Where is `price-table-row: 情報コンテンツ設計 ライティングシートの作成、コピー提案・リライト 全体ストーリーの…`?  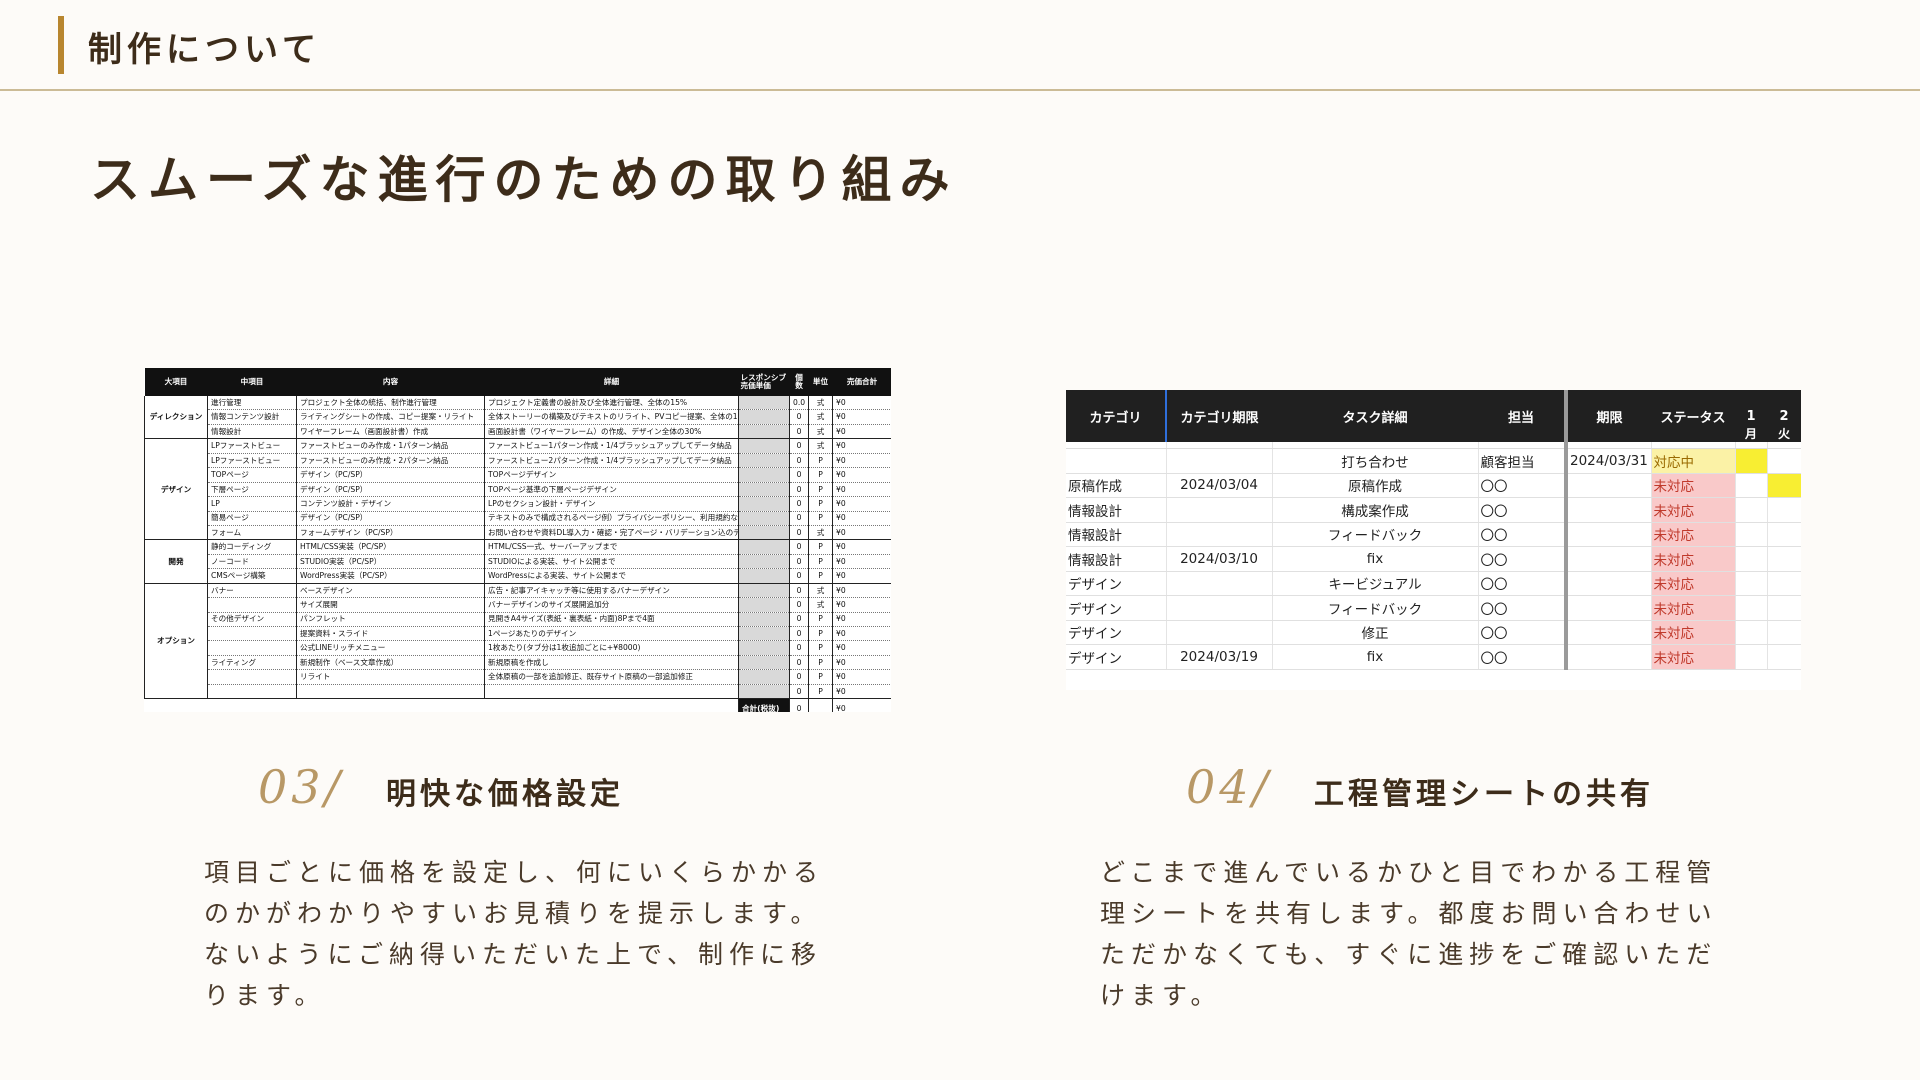
price-table-row: 情報コンテンツ設計 ライティングシートの作成、コピー提案・リライト 全体ストーリーの… is located at coordinates (518, 417).